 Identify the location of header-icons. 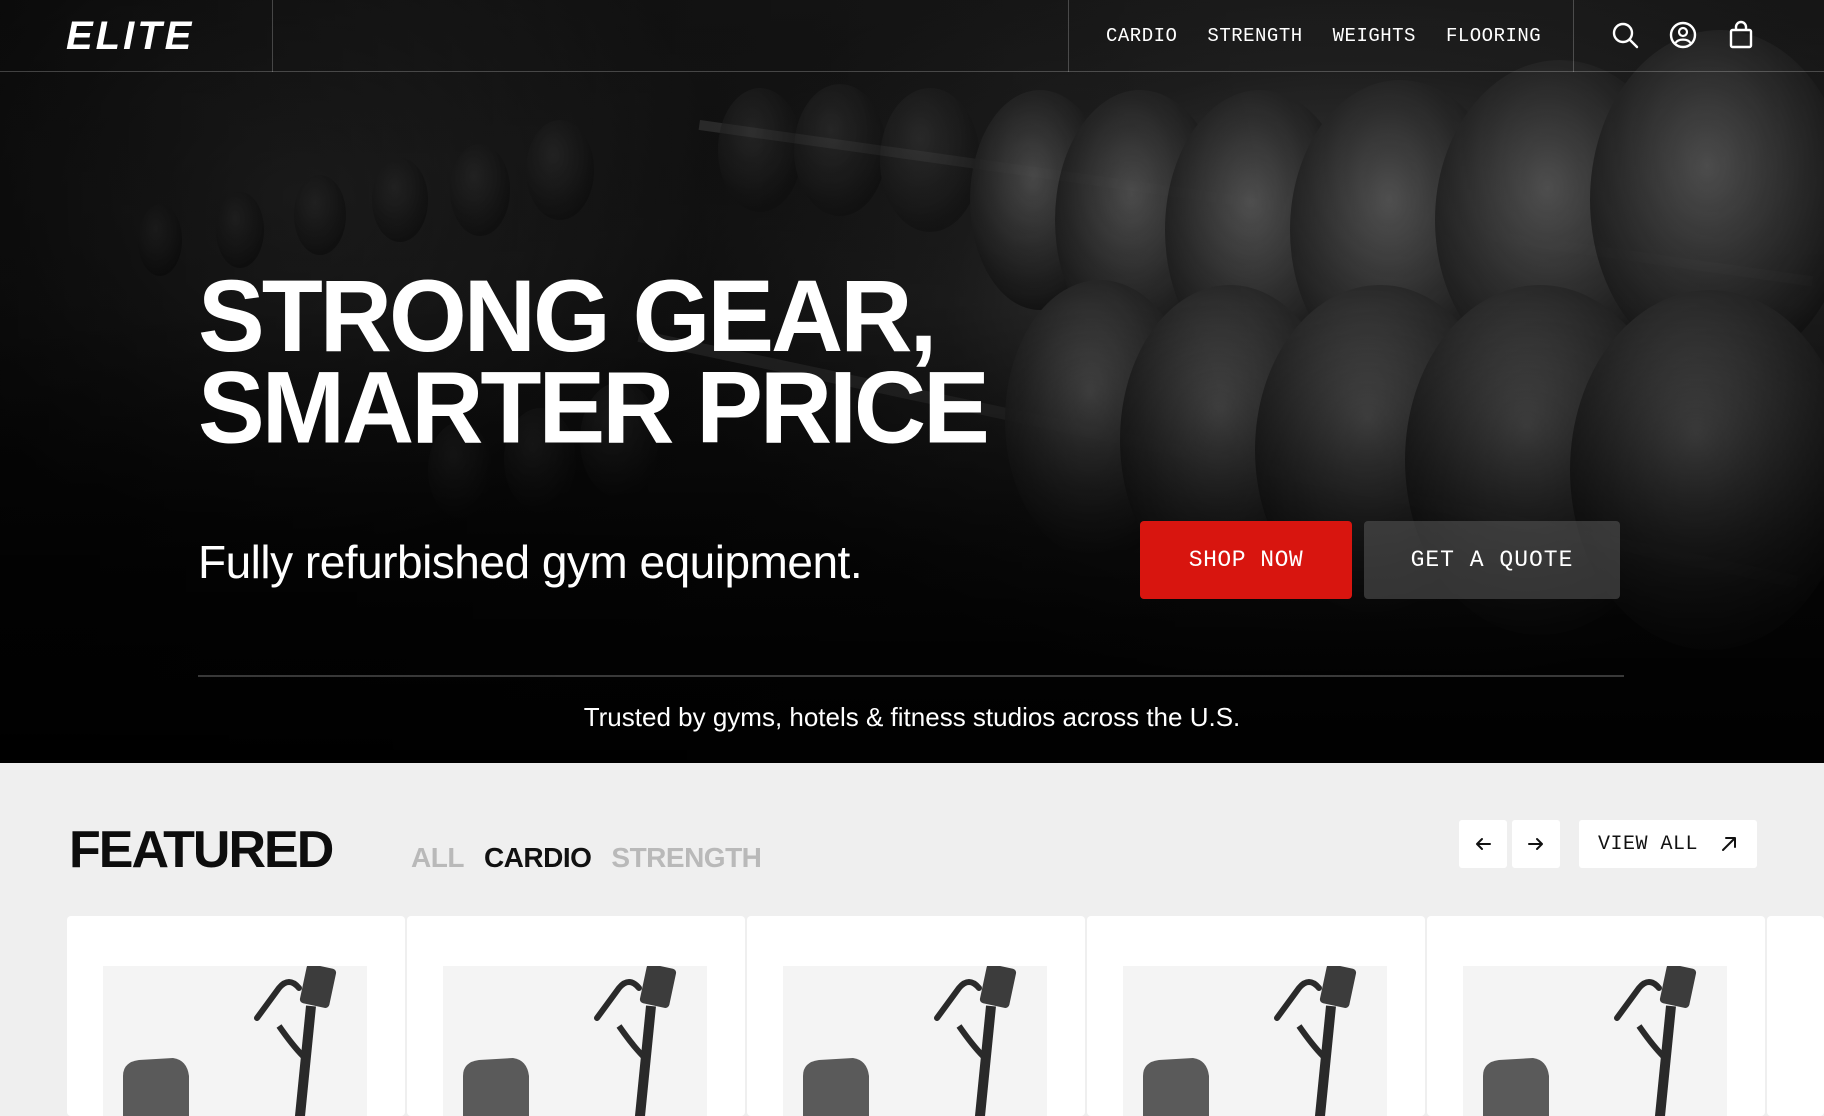
(1683, 35).